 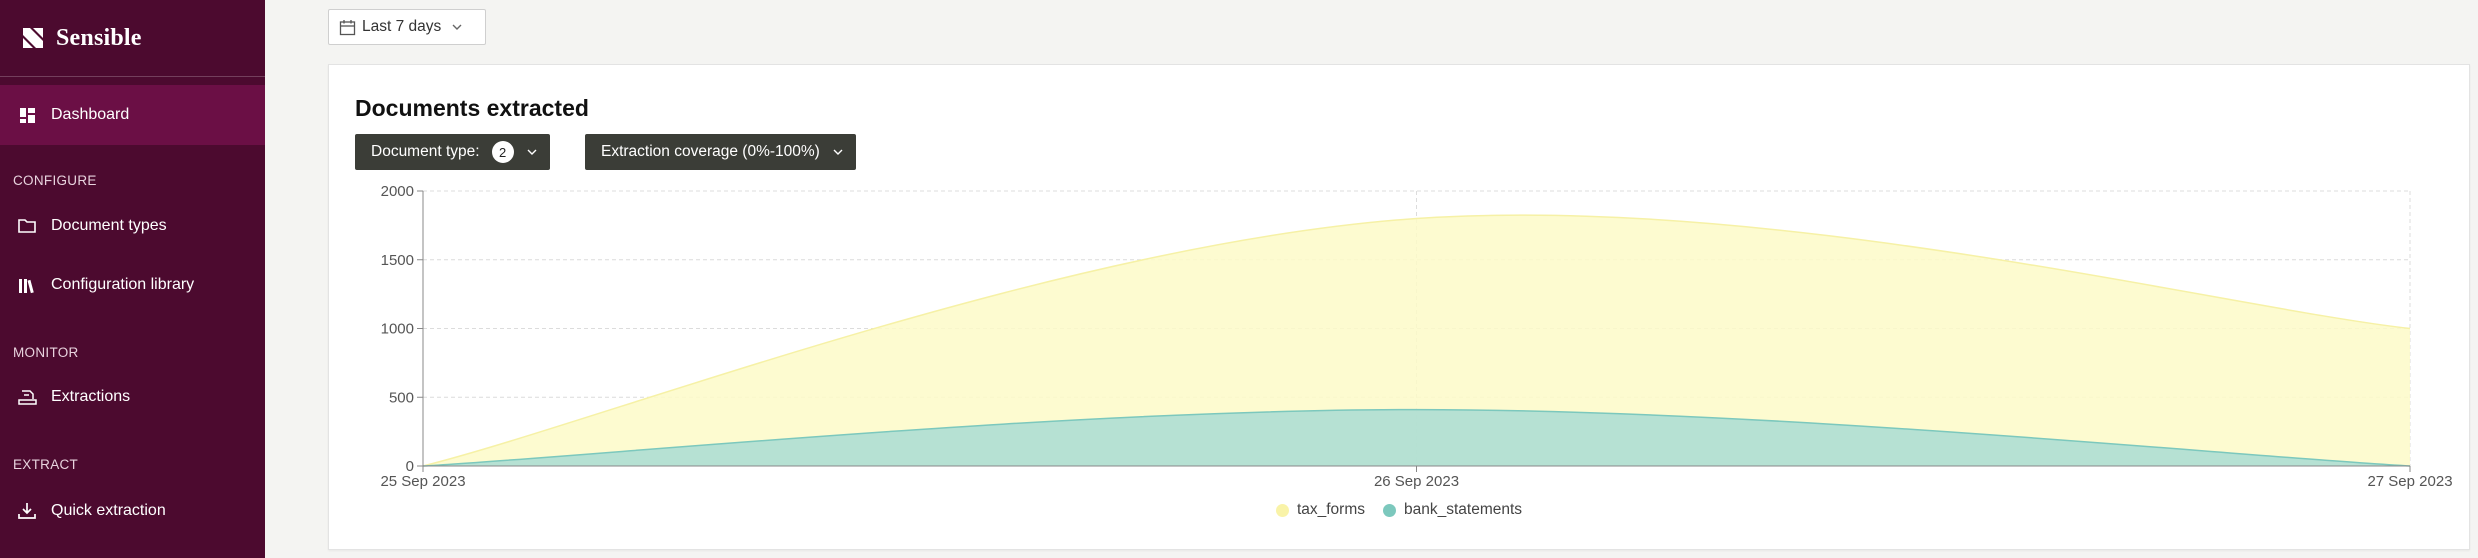 I want to click on download-icon, so click(x=27, y=511).